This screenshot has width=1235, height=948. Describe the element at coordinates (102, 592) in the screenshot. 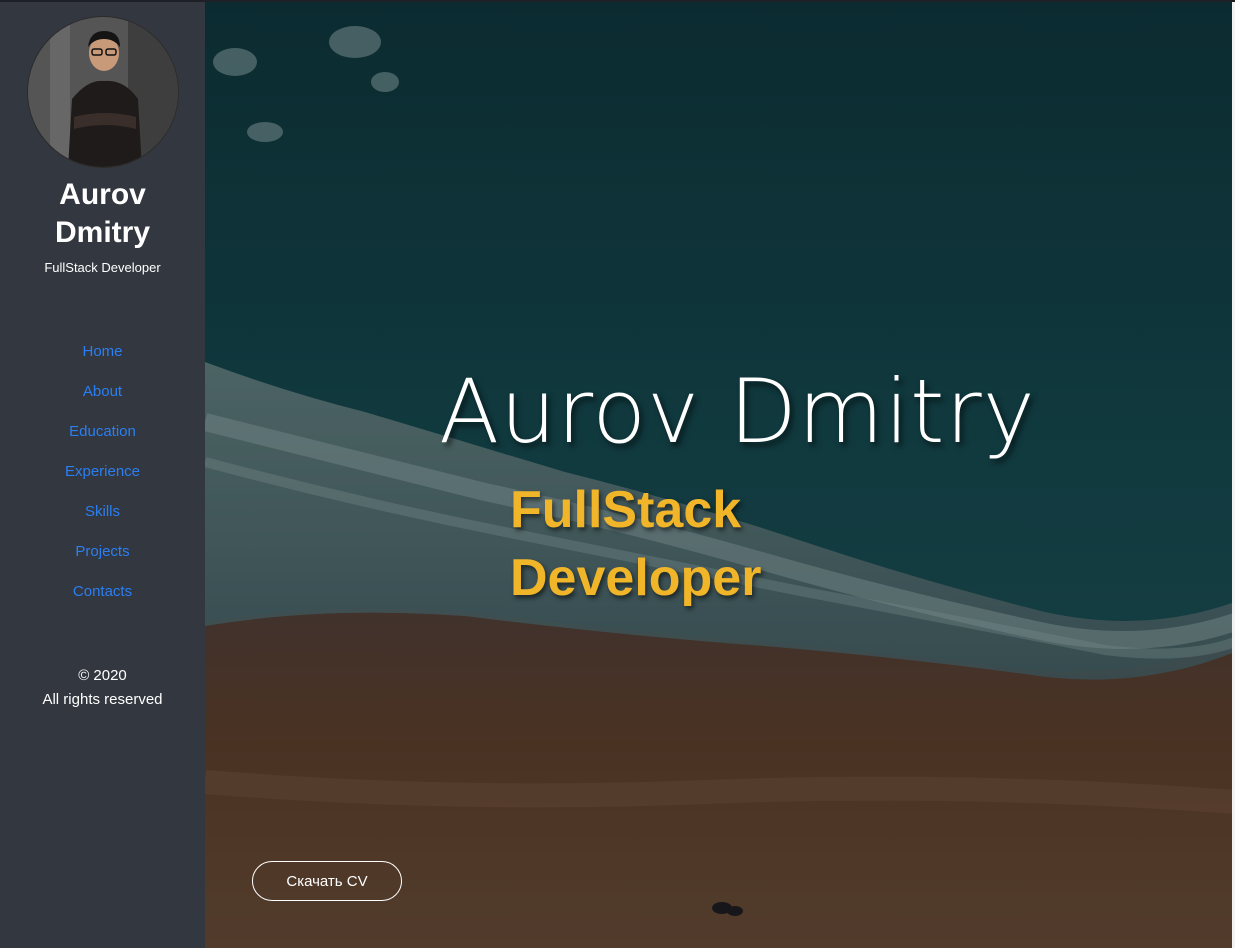

I see `nav-link-contacts: Contacts` at that location.